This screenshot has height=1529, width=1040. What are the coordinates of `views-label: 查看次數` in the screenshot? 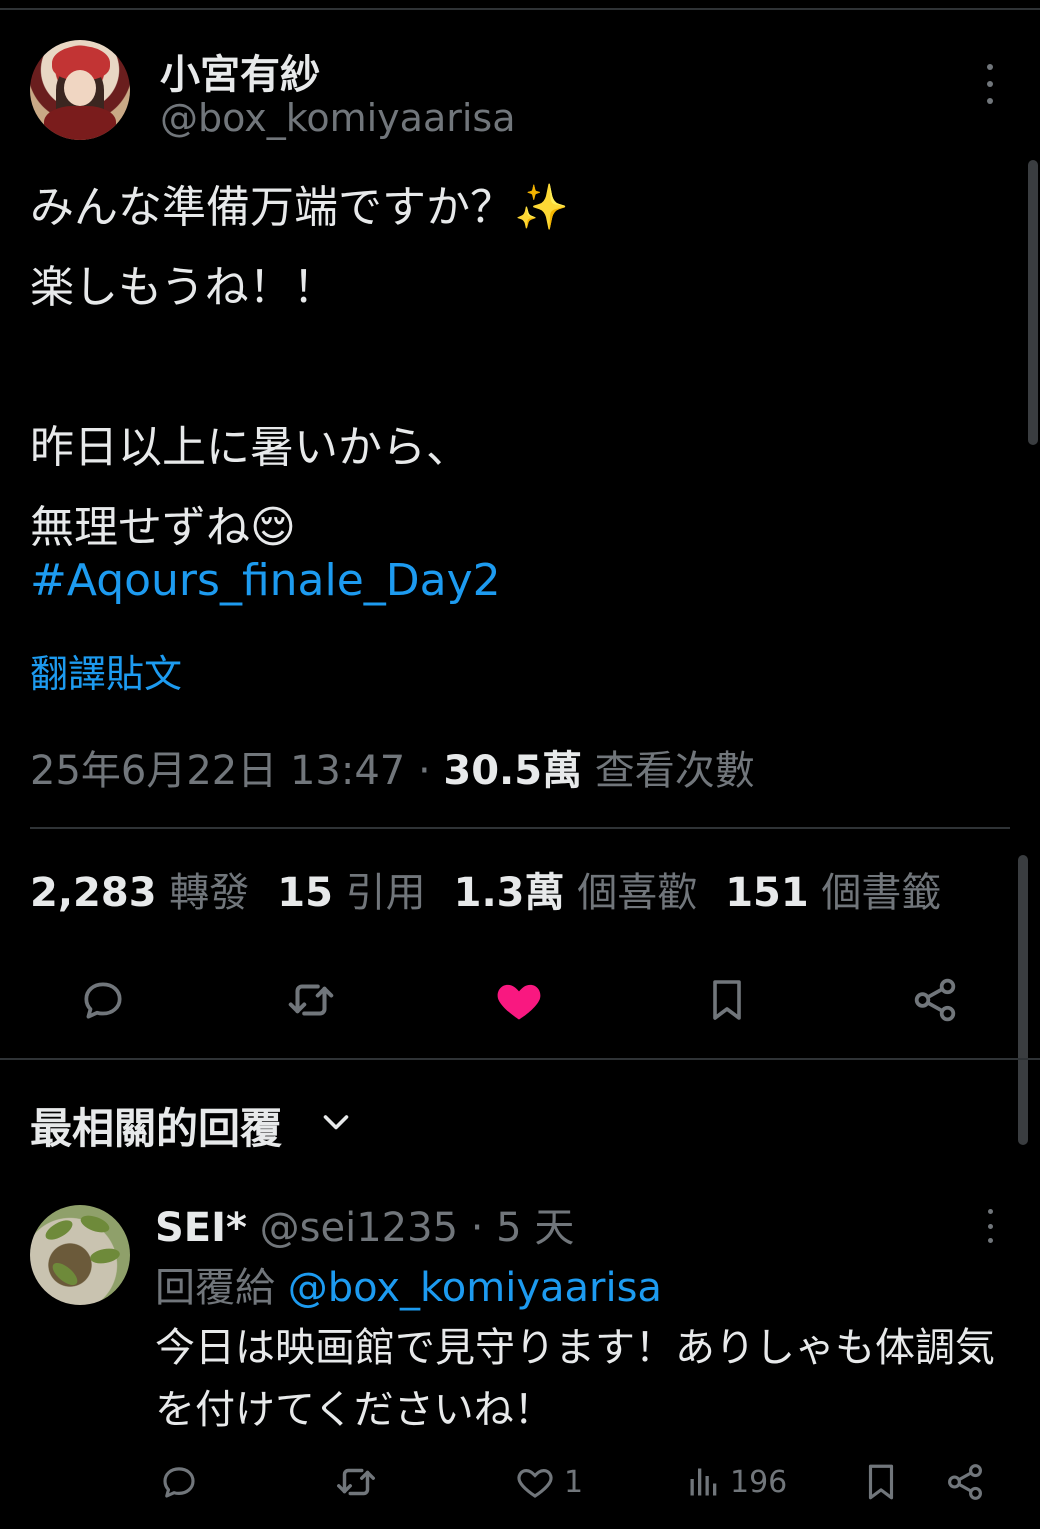 It's located at (668, 771).